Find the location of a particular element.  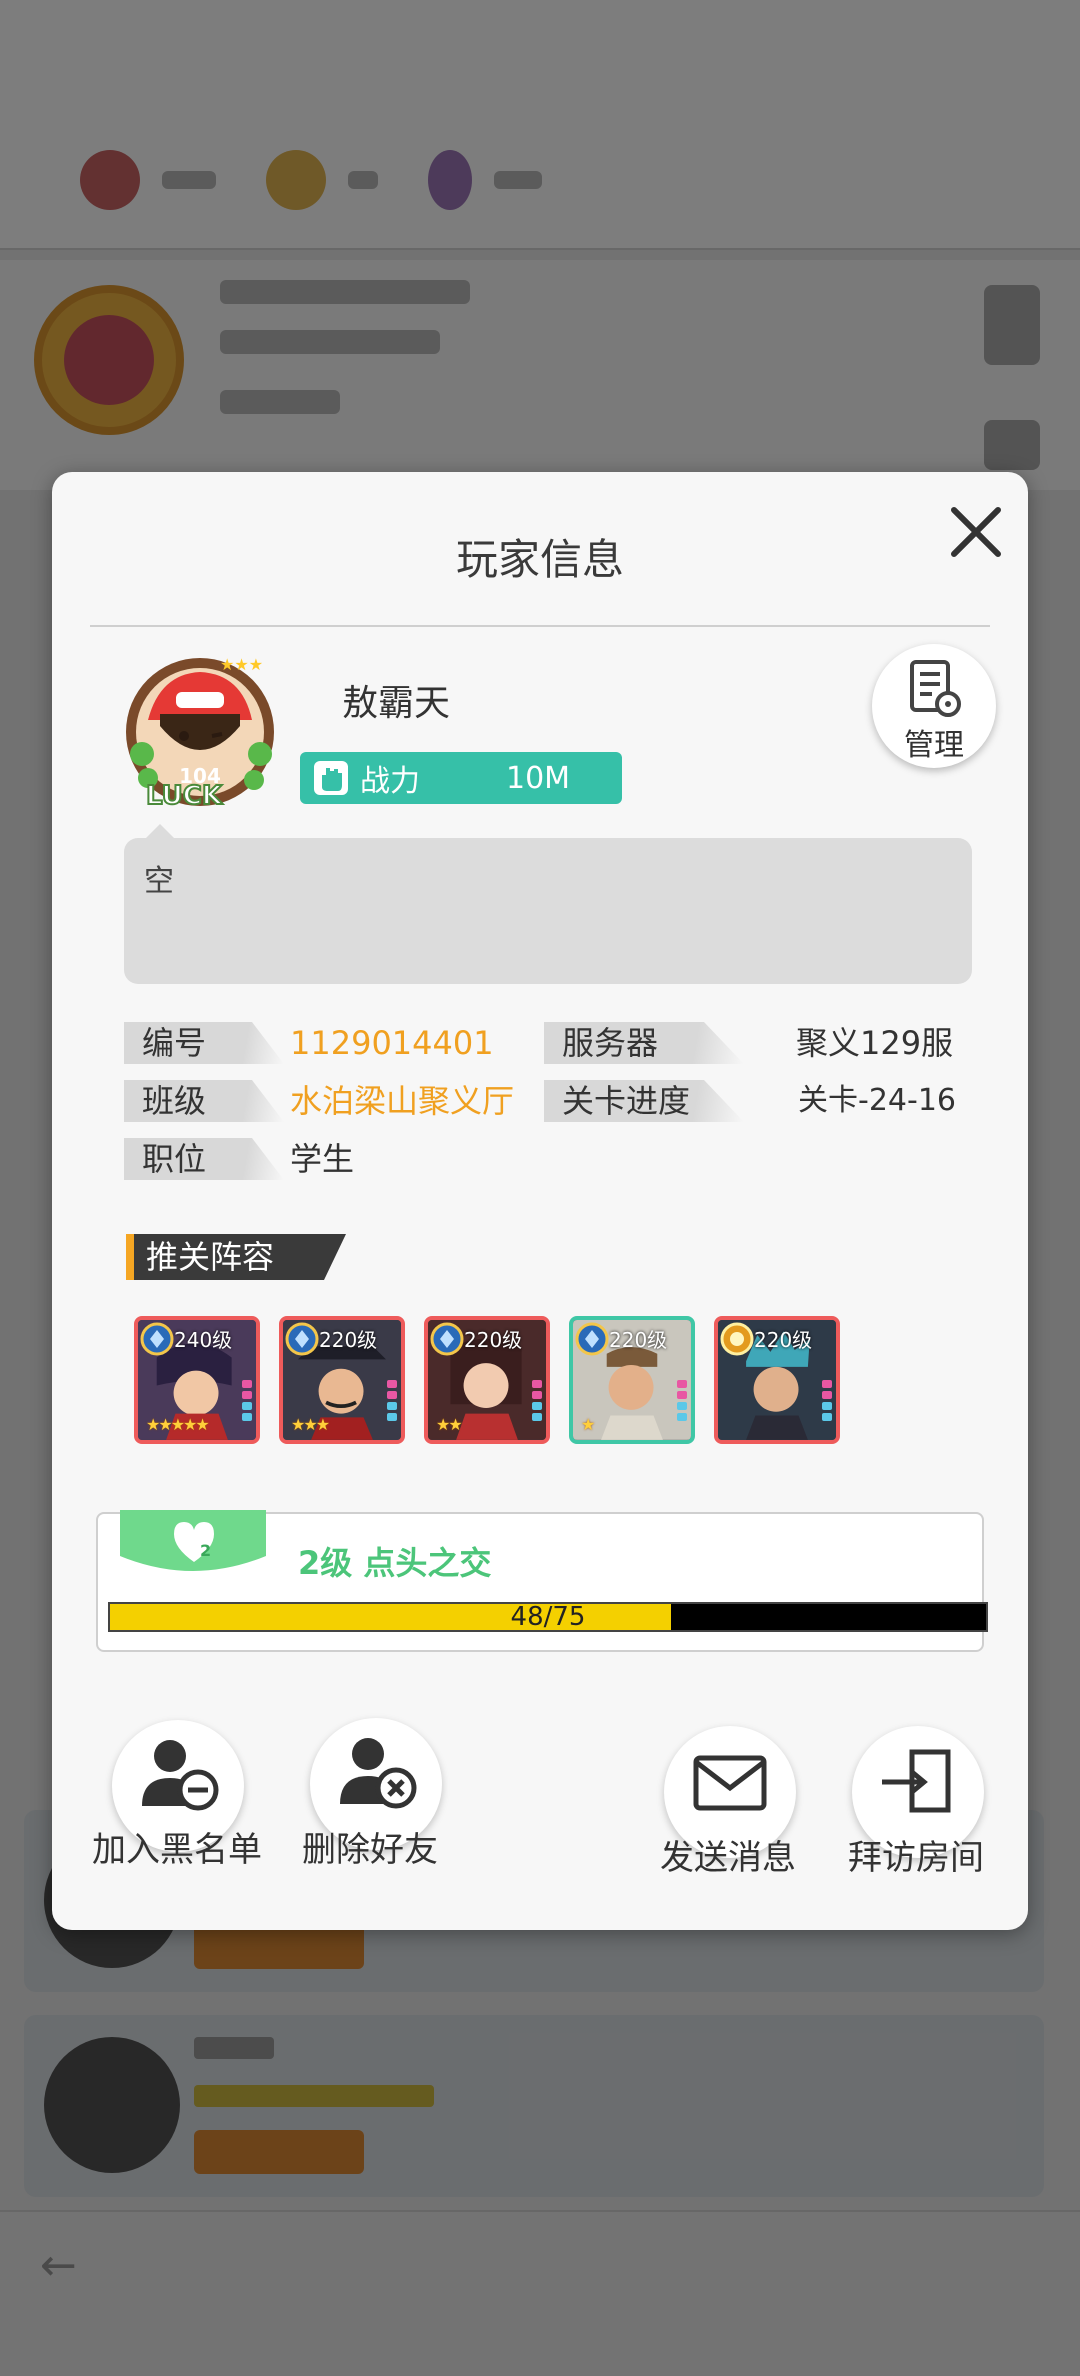

hero-card: 220级 ★★ is located at coordinates (487, 1380).